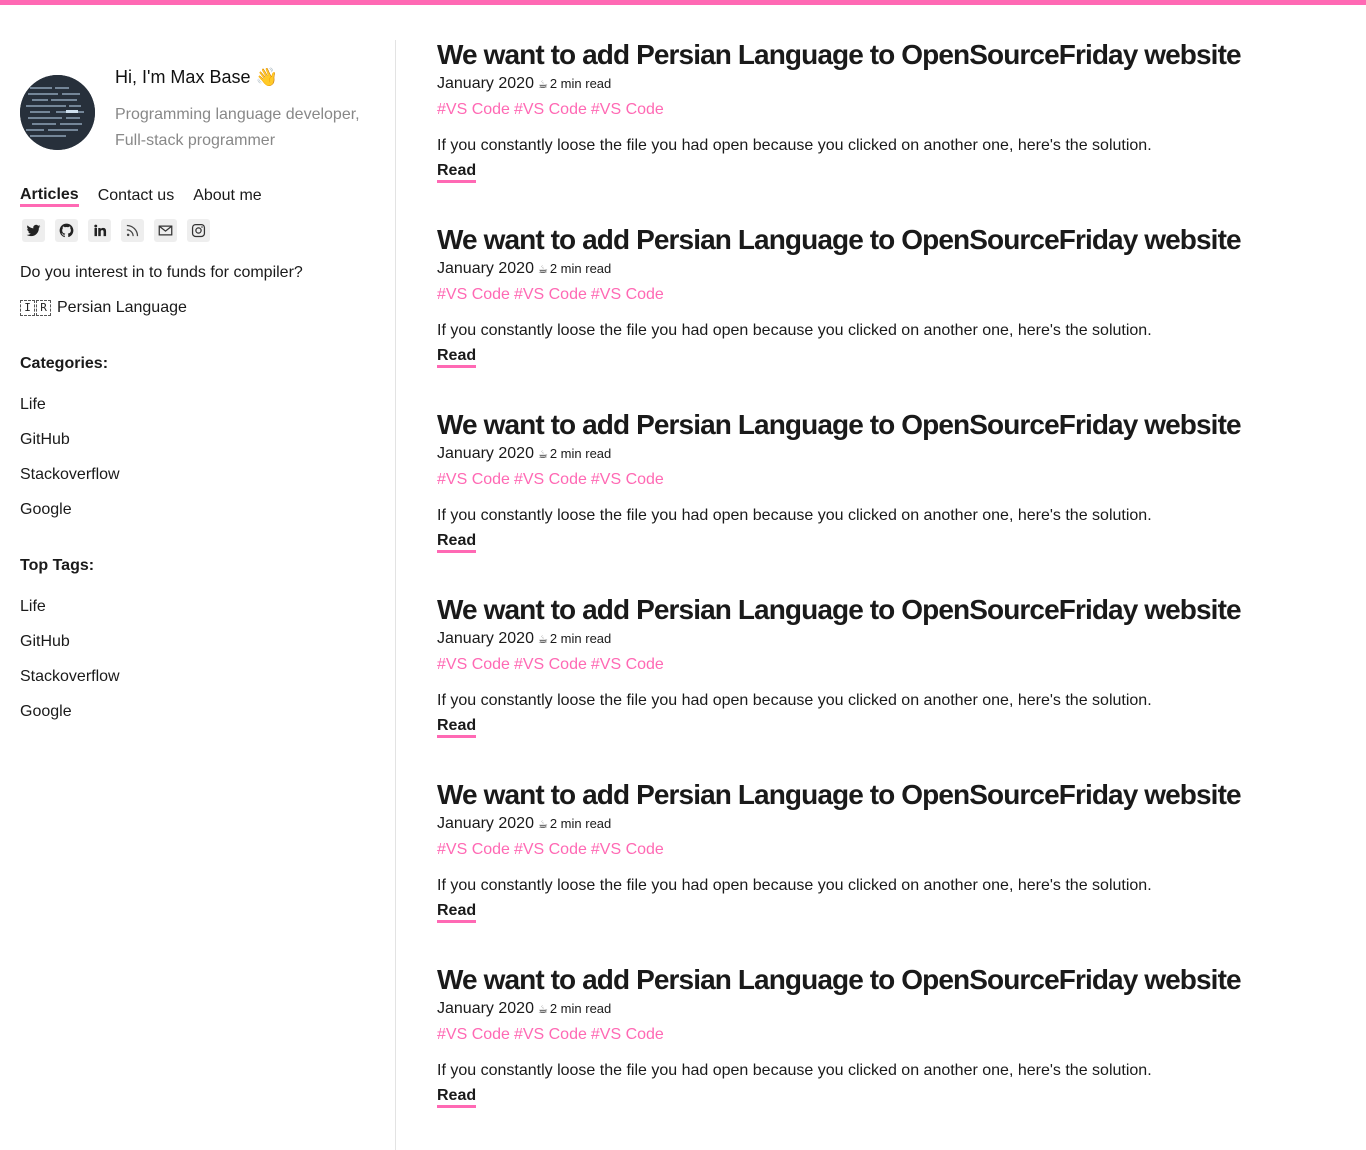 Image resolution: width=1366 pixels, height=1150 pixels. I want to click on avatar, so click(57, 112).